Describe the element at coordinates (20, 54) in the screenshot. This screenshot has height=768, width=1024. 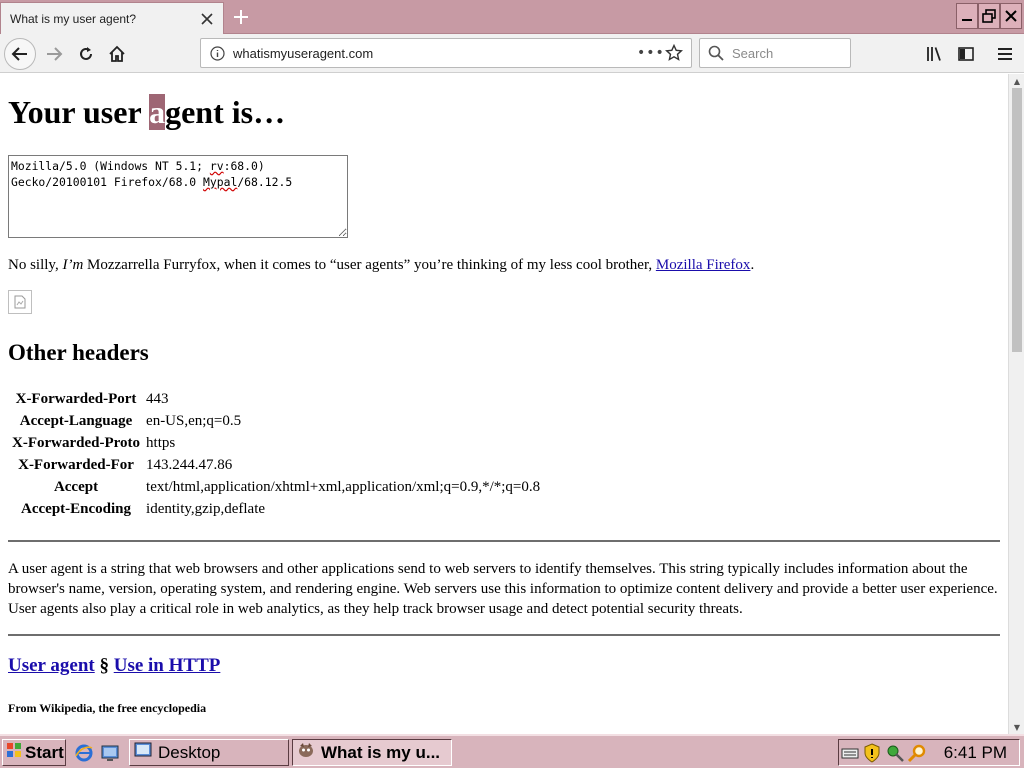
I see `back-icon` at that location.